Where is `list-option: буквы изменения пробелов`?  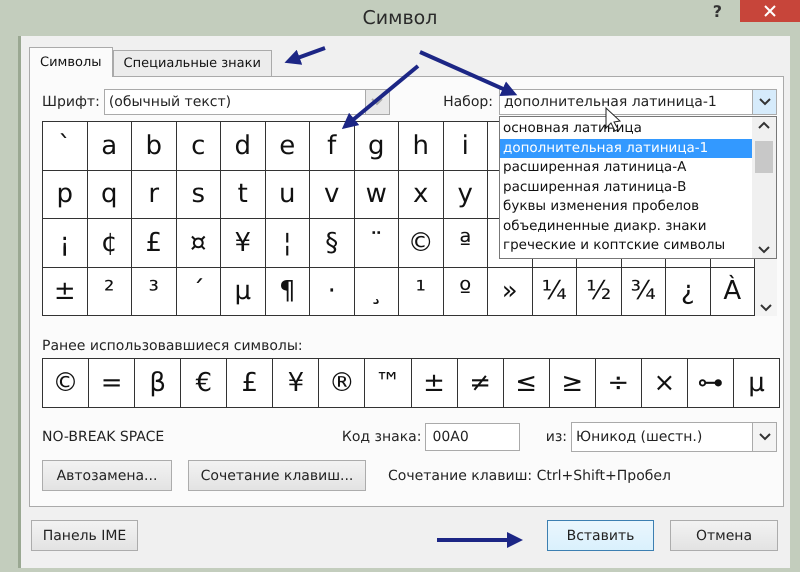 list-option: буквы изменения пробелов is located at coordinates (626, 206).